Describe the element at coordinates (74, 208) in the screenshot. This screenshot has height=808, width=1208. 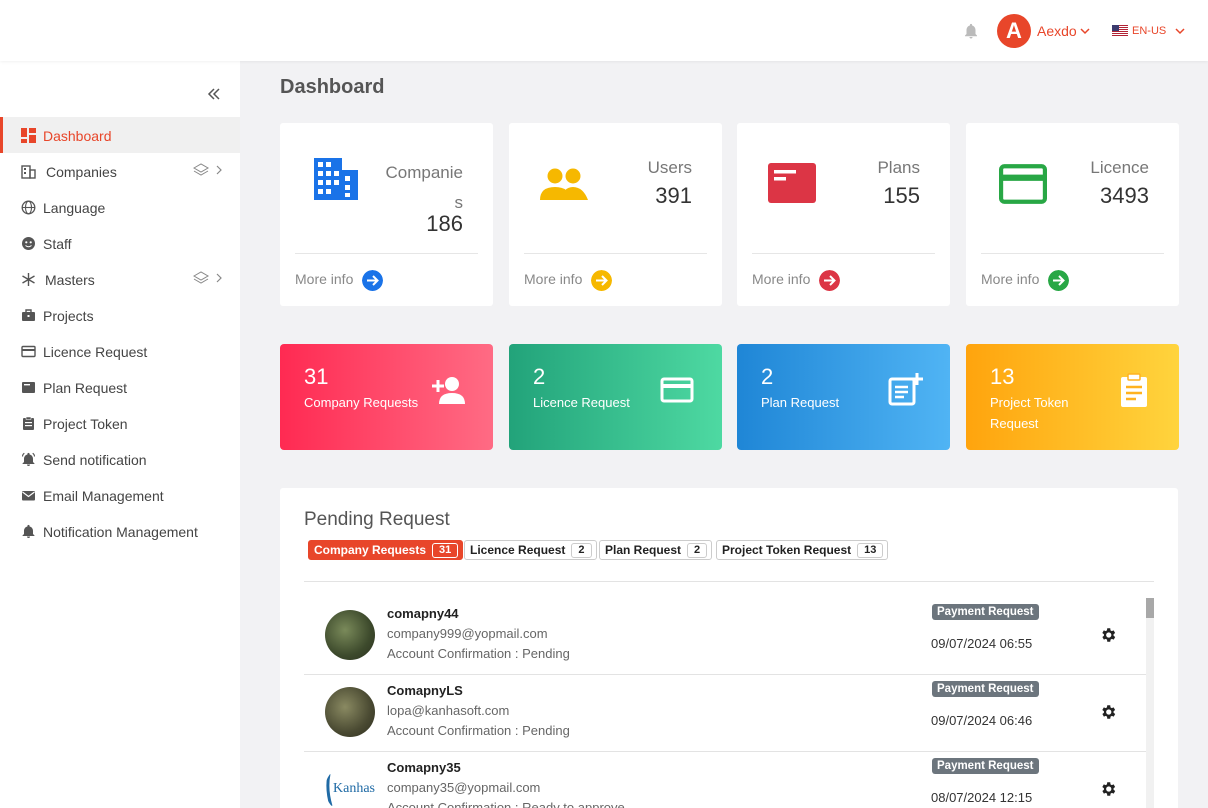
I see `sidebar-item-label: Language` at that location.